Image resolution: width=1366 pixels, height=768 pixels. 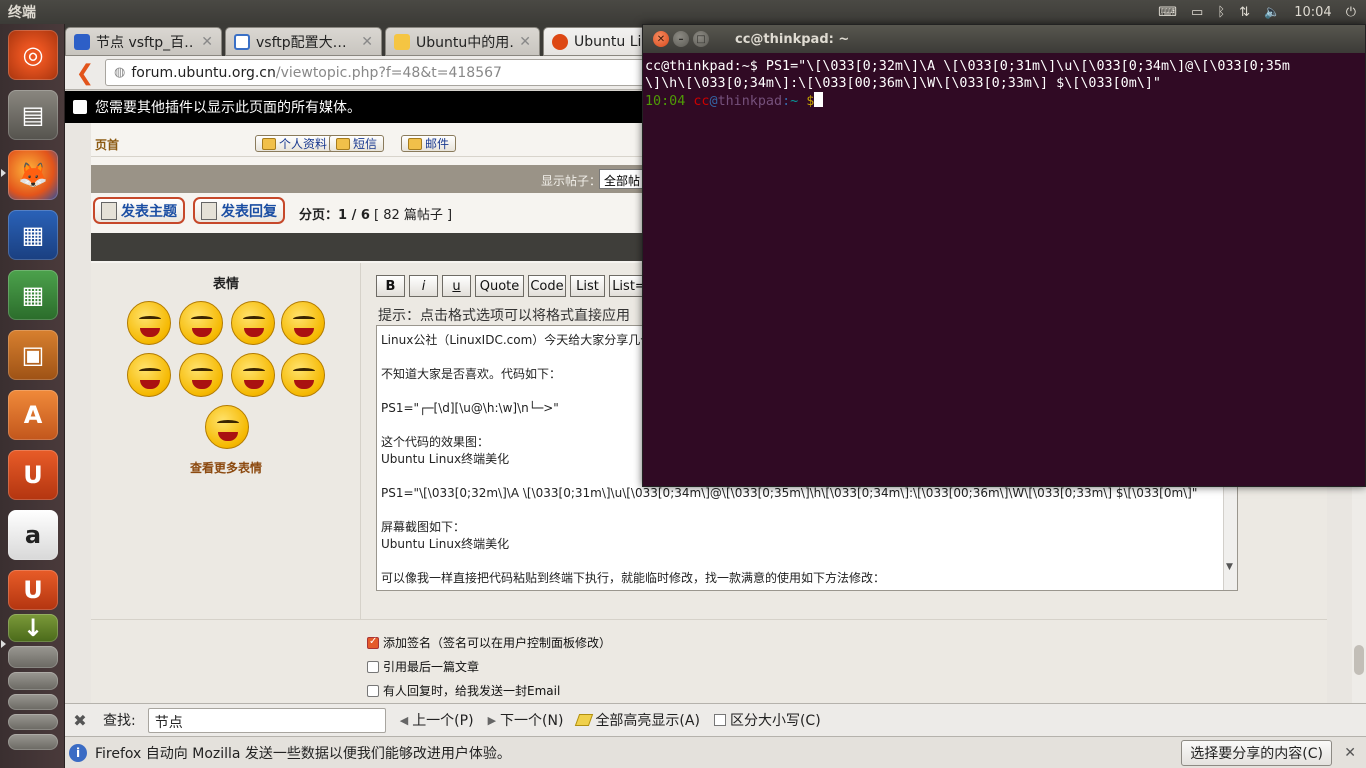 I want to click on keyboard-icon: ⌨, so click(x=1167, y=12).